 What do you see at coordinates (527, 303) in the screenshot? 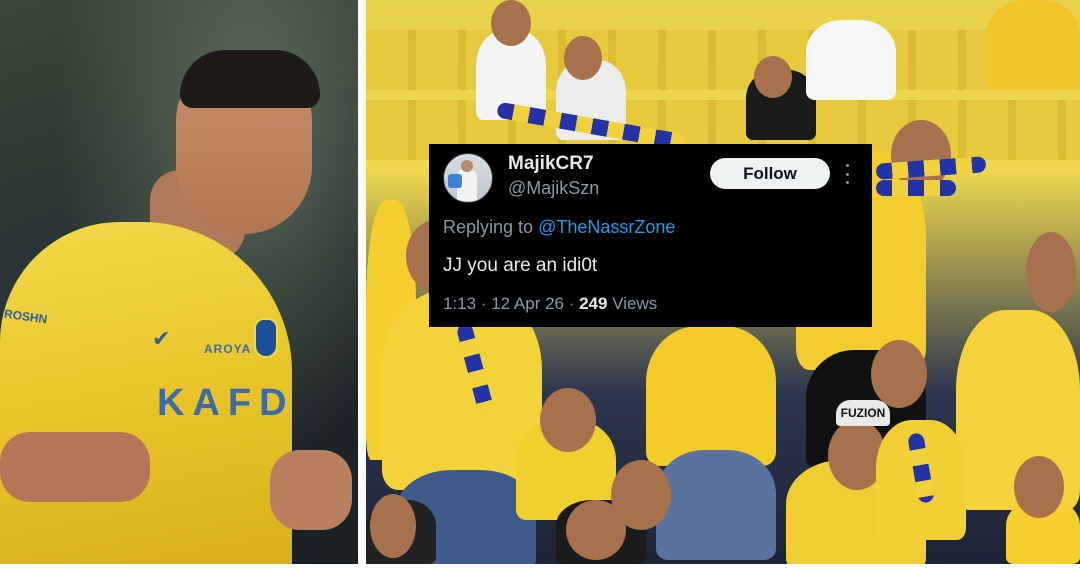
I see `tweet-date: 12 Apr 26` at bounding box center [527, 303].